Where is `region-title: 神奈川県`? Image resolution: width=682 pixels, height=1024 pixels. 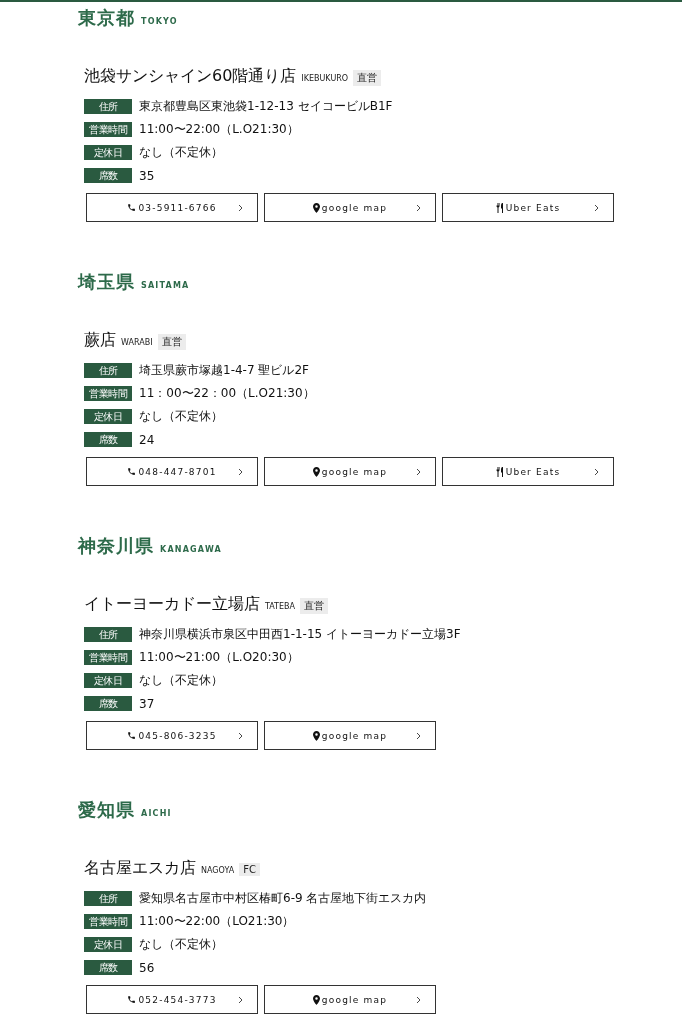 region-title: 神奈川県 is located at coordinates (116, 546).